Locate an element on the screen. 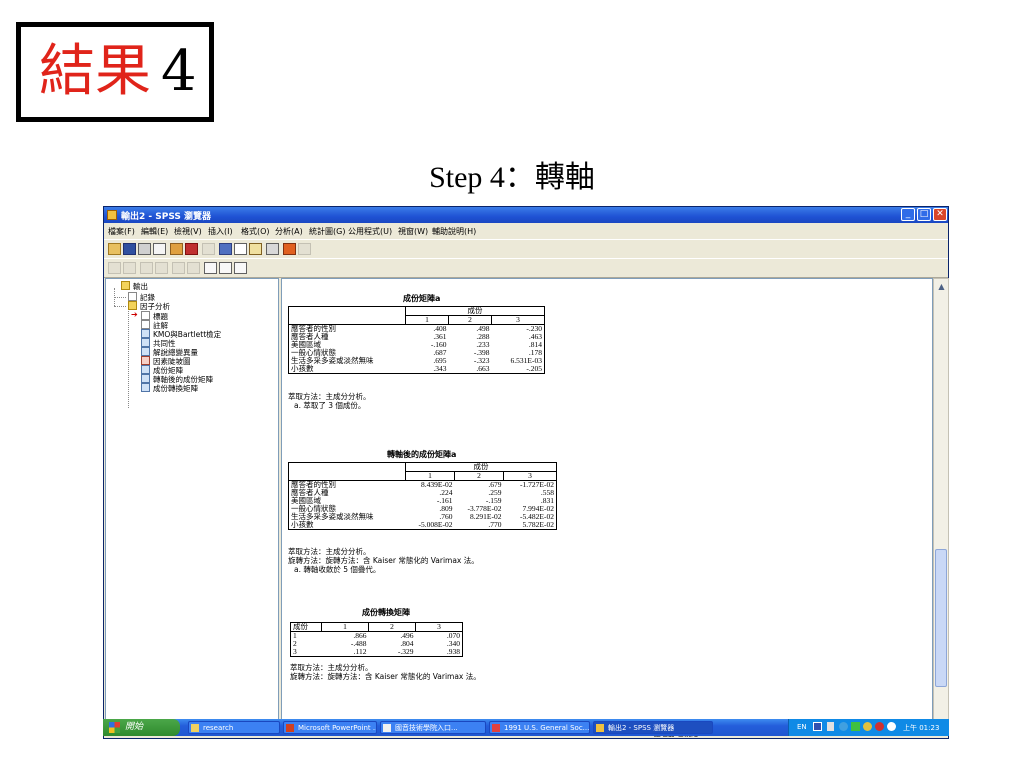 The height and width of the screenshot is (768, 1024). menu-utilities: 公用程式(U) is located at coordinates (370, 231).